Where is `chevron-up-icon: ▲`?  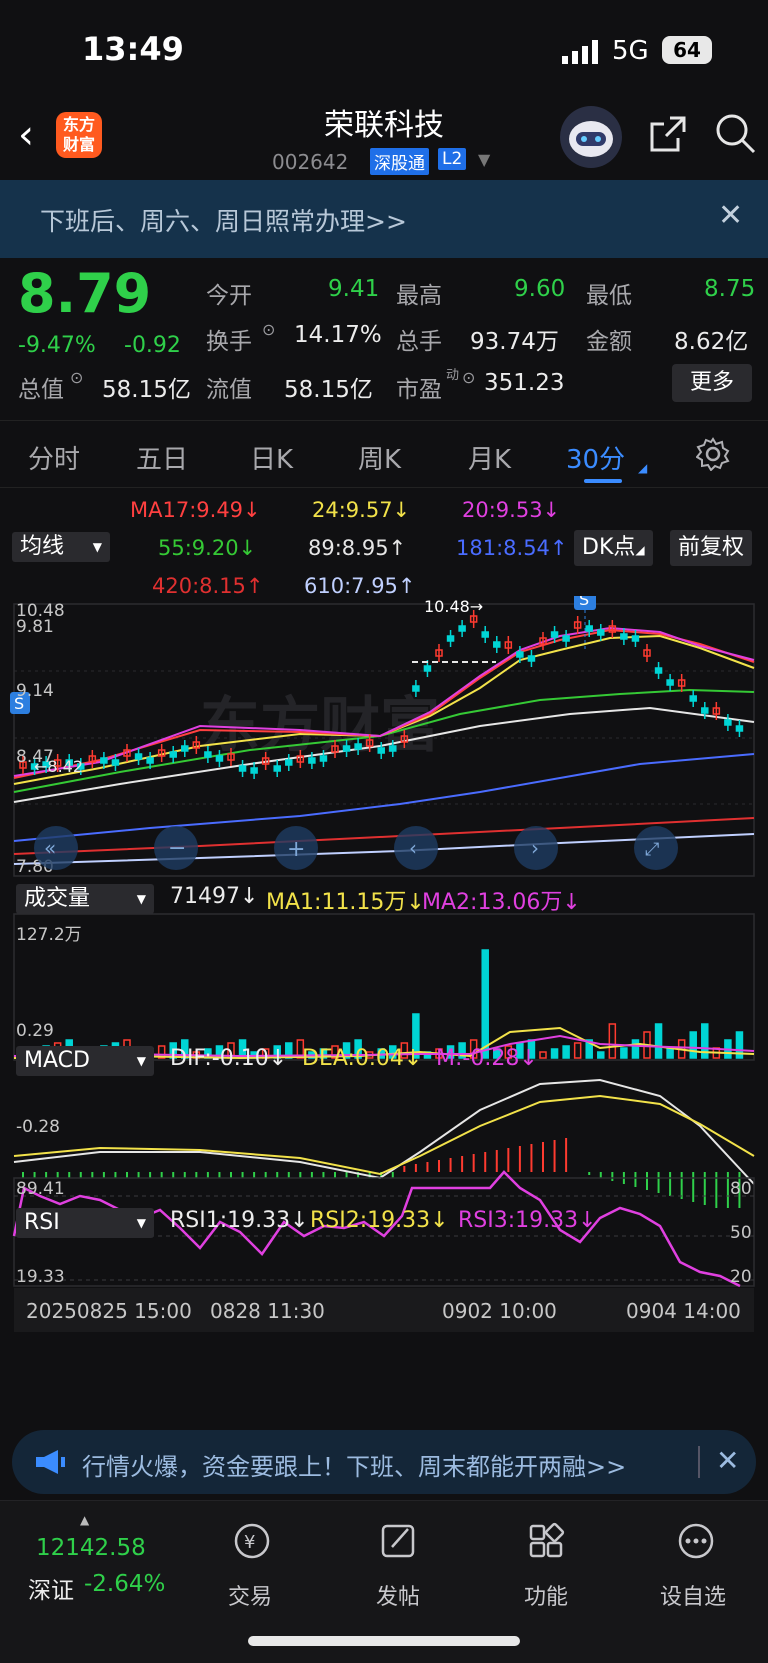 chevron-up-icon: ▲ is located at coordinates (84, 1520).